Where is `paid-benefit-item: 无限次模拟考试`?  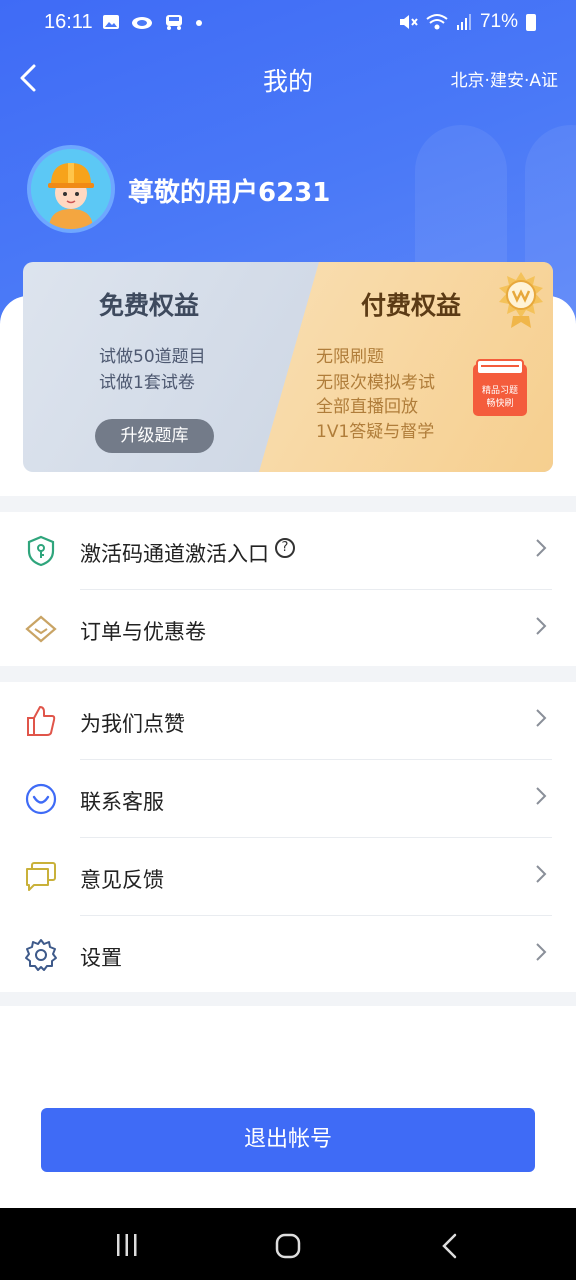
paid-benefit-item: 无限次模拟考试 is located at coordinates (375, 383).